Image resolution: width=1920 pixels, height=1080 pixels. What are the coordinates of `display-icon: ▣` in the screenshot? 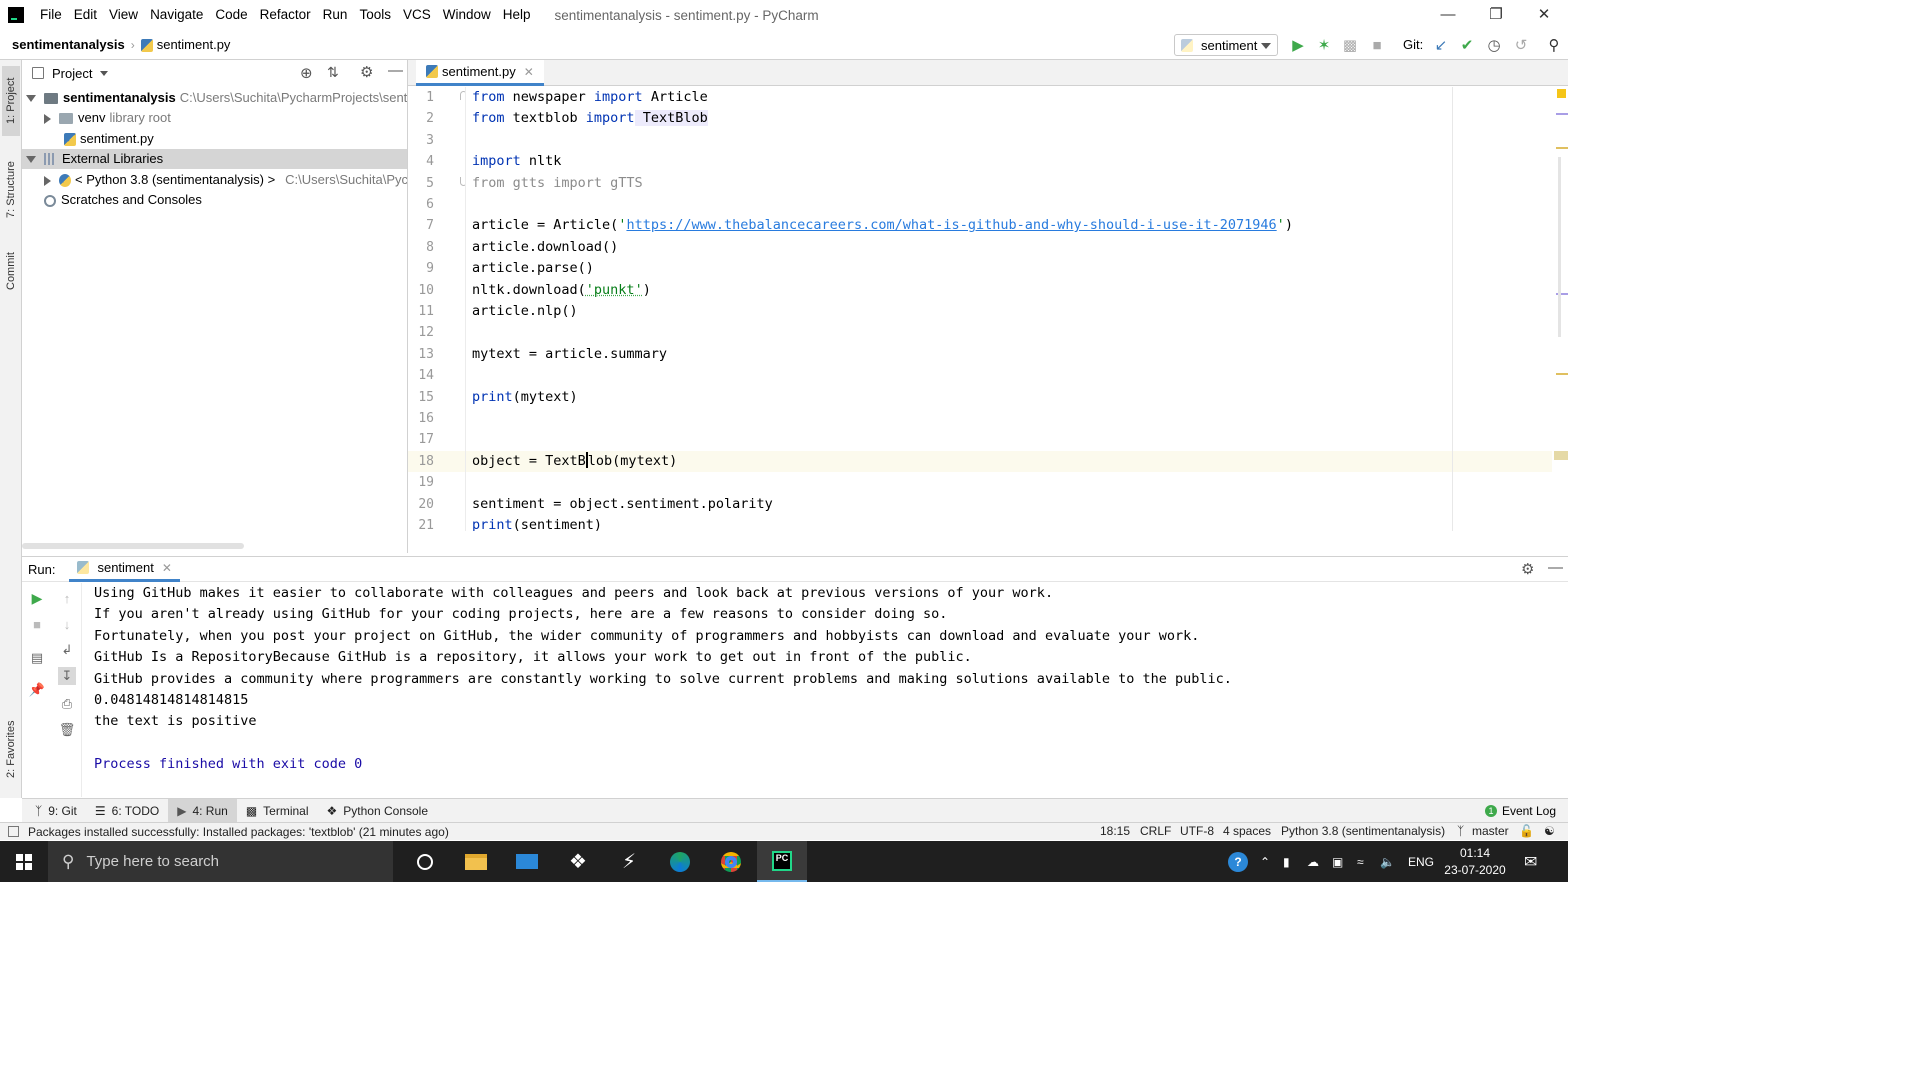 It's located at (1337, 861).